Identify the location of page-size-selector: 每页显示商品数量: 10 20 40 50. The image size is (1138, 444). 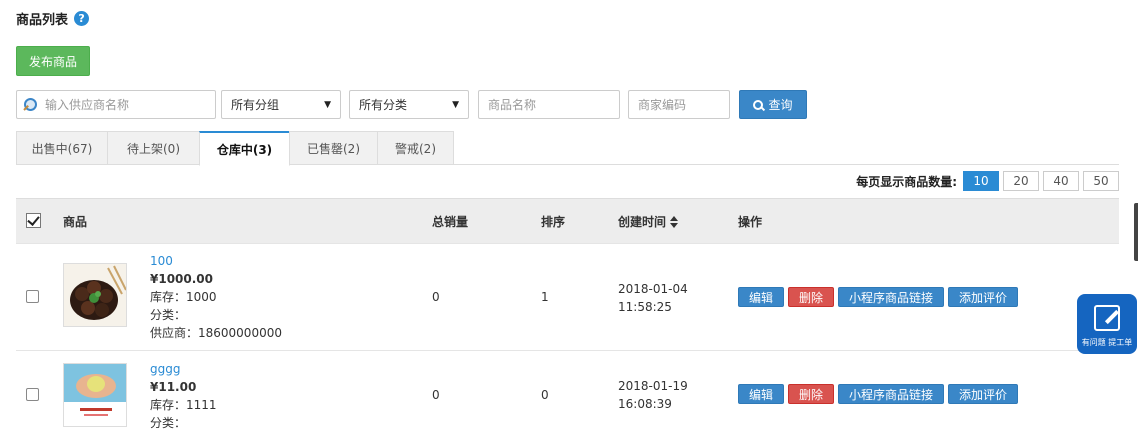
(987, 181).